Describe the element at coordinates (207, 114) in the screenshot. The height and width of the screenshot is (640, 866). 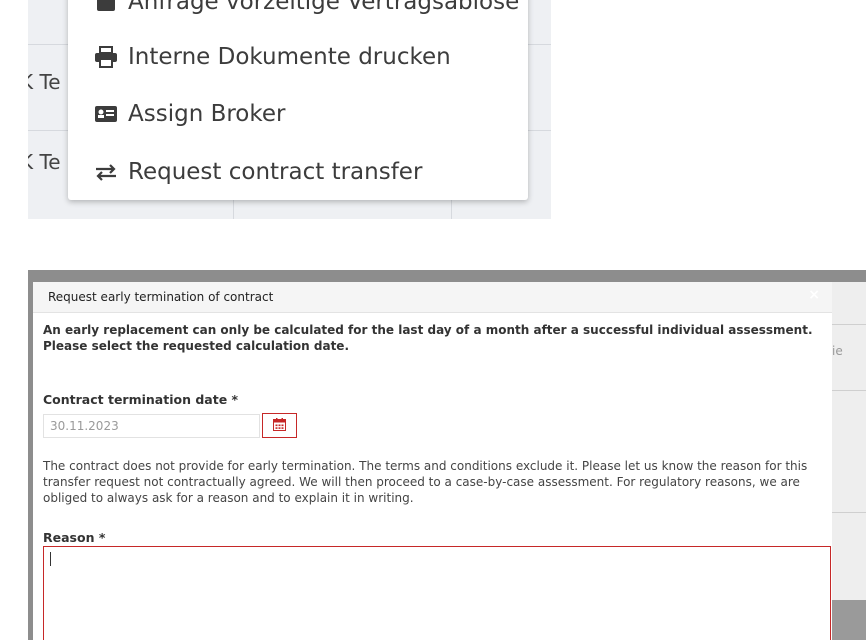
I see `menu-item-label: Assign Broker` at that location.